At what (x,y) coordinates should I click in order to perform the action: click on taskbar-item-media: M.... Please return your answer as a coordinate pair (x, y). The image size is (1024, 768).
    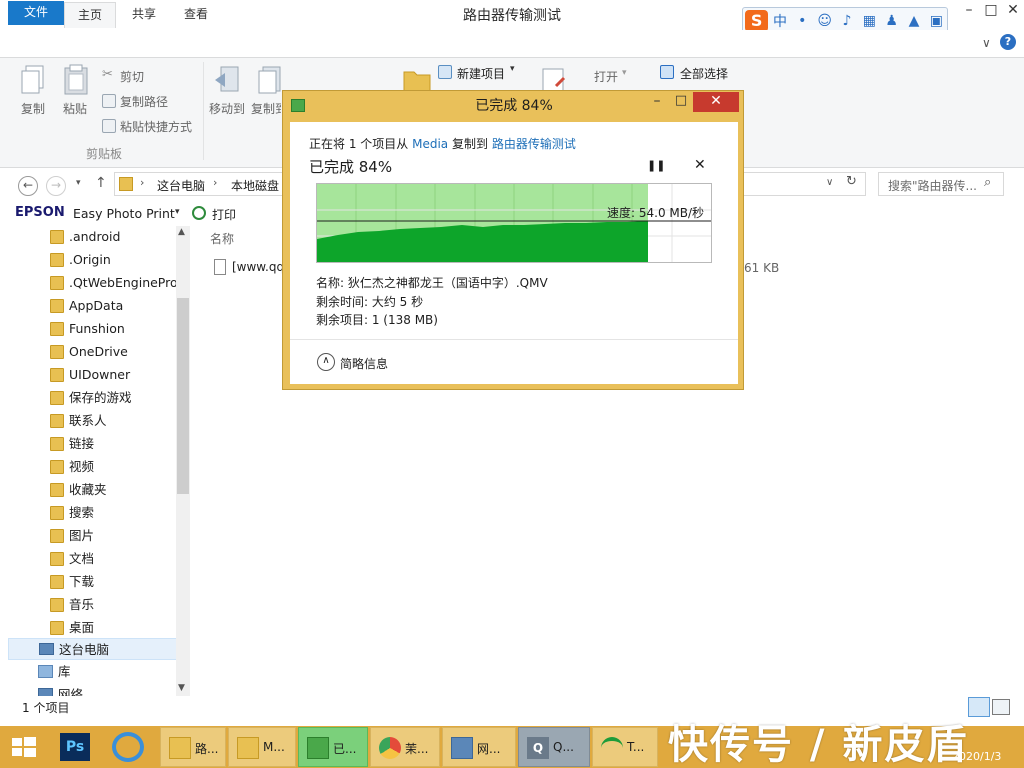
    Looking at the image, I should click on (262, 747).